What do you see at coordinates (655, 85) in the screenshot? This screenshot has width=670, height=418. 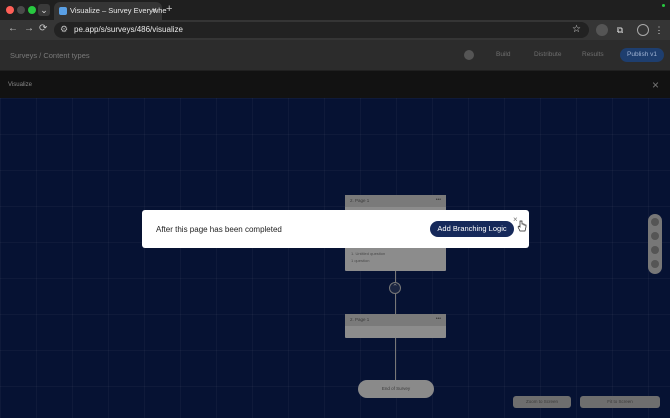 I see `panel-close-icon: ×` at bounding box center [655, 85].